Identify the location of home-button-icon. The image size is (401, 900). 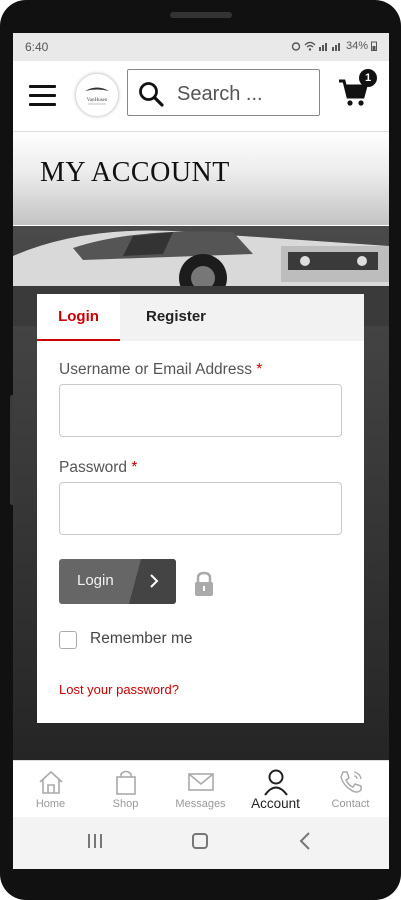
(200, 841).